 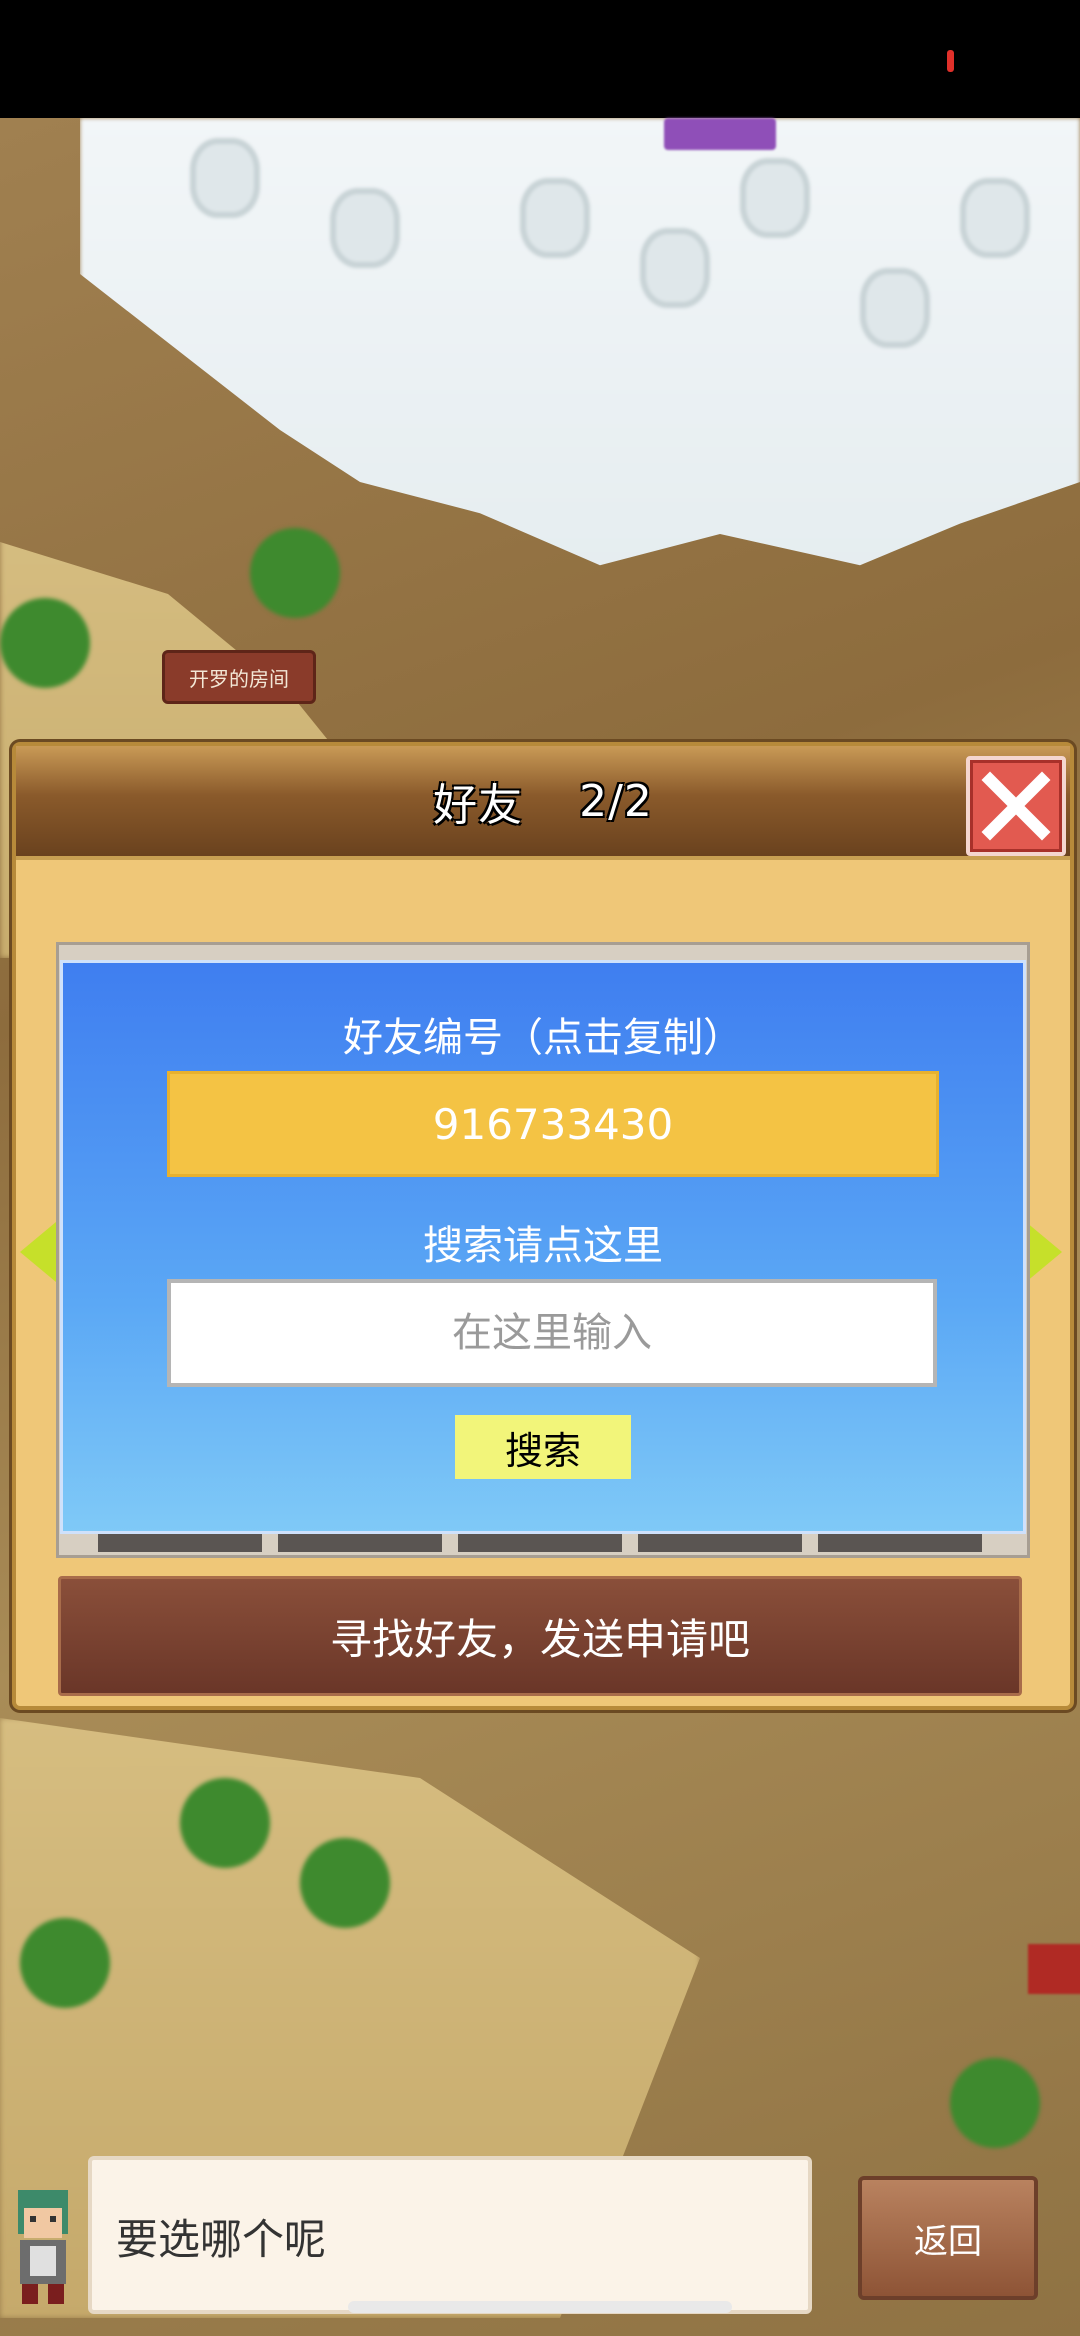 I want to click on friend-id-field: 916733430, so click(x=553, y=1124).